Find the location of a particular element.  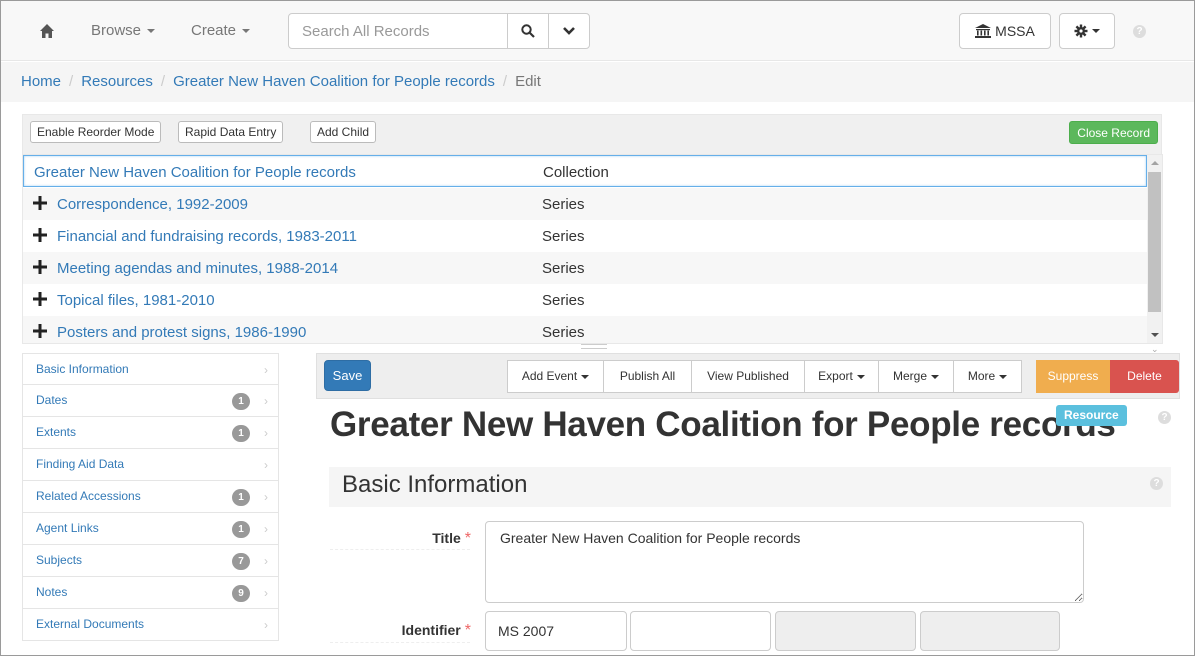

advanced-search-toggle is located at coordinates (569, 31).